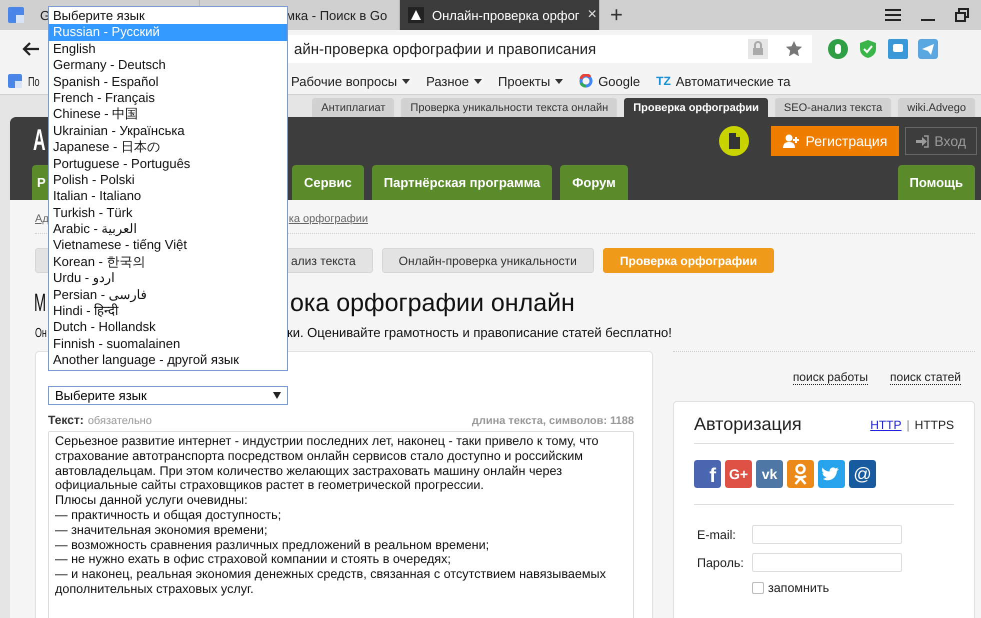 Image resolution: width=981 pixels, height=618 pixels. I want to click on protocol-link: HTTP, so click(886, 425).